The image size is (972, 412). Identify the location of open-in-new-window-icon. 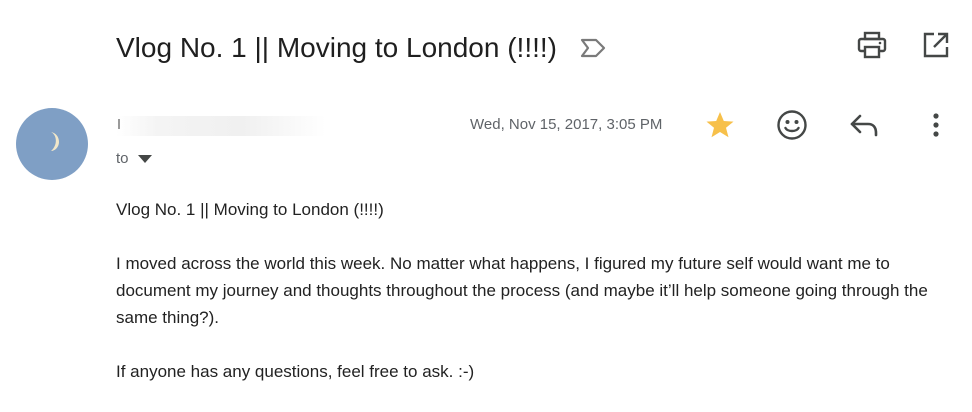
(936, 47).